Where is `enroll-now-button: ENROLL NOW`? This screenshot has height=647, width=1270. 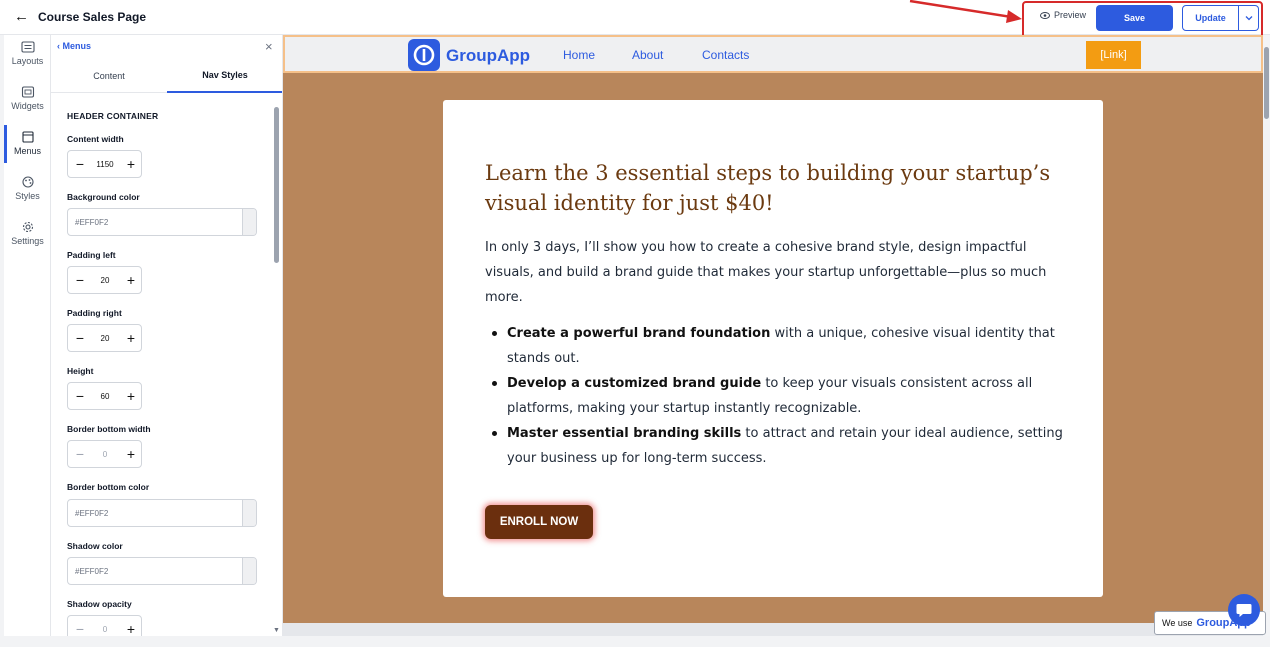 enroll-now-button: ENROLL NOW is located at coordinates (539, 522).